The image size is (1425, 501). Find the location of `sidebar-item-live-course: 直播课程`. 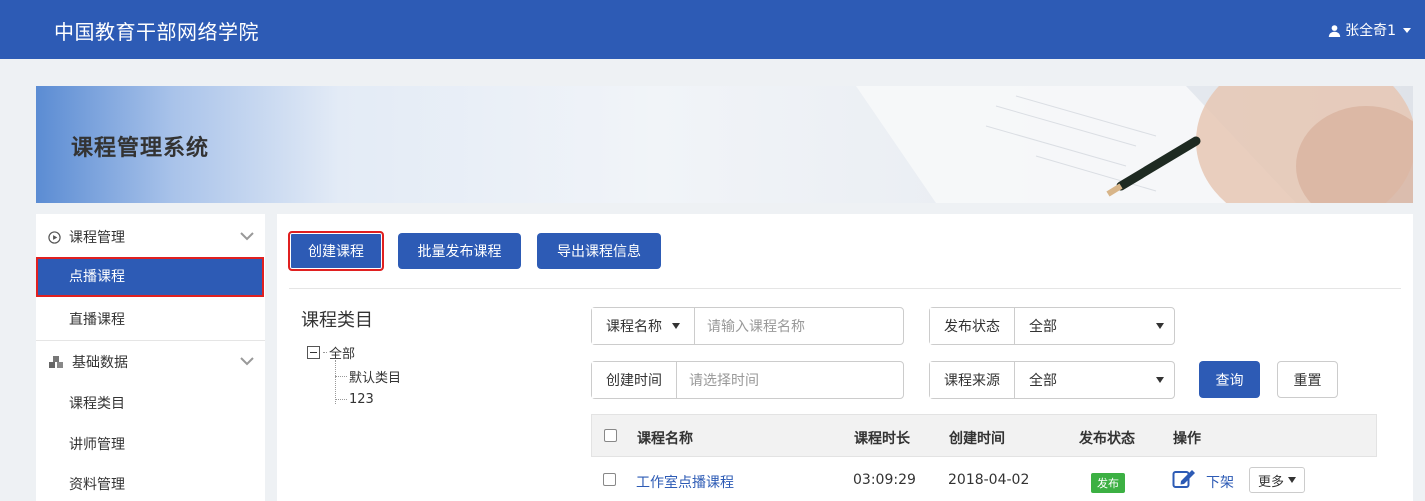

sidebar-item-live-course: 直播课程 is located at coordinates (150, 320).